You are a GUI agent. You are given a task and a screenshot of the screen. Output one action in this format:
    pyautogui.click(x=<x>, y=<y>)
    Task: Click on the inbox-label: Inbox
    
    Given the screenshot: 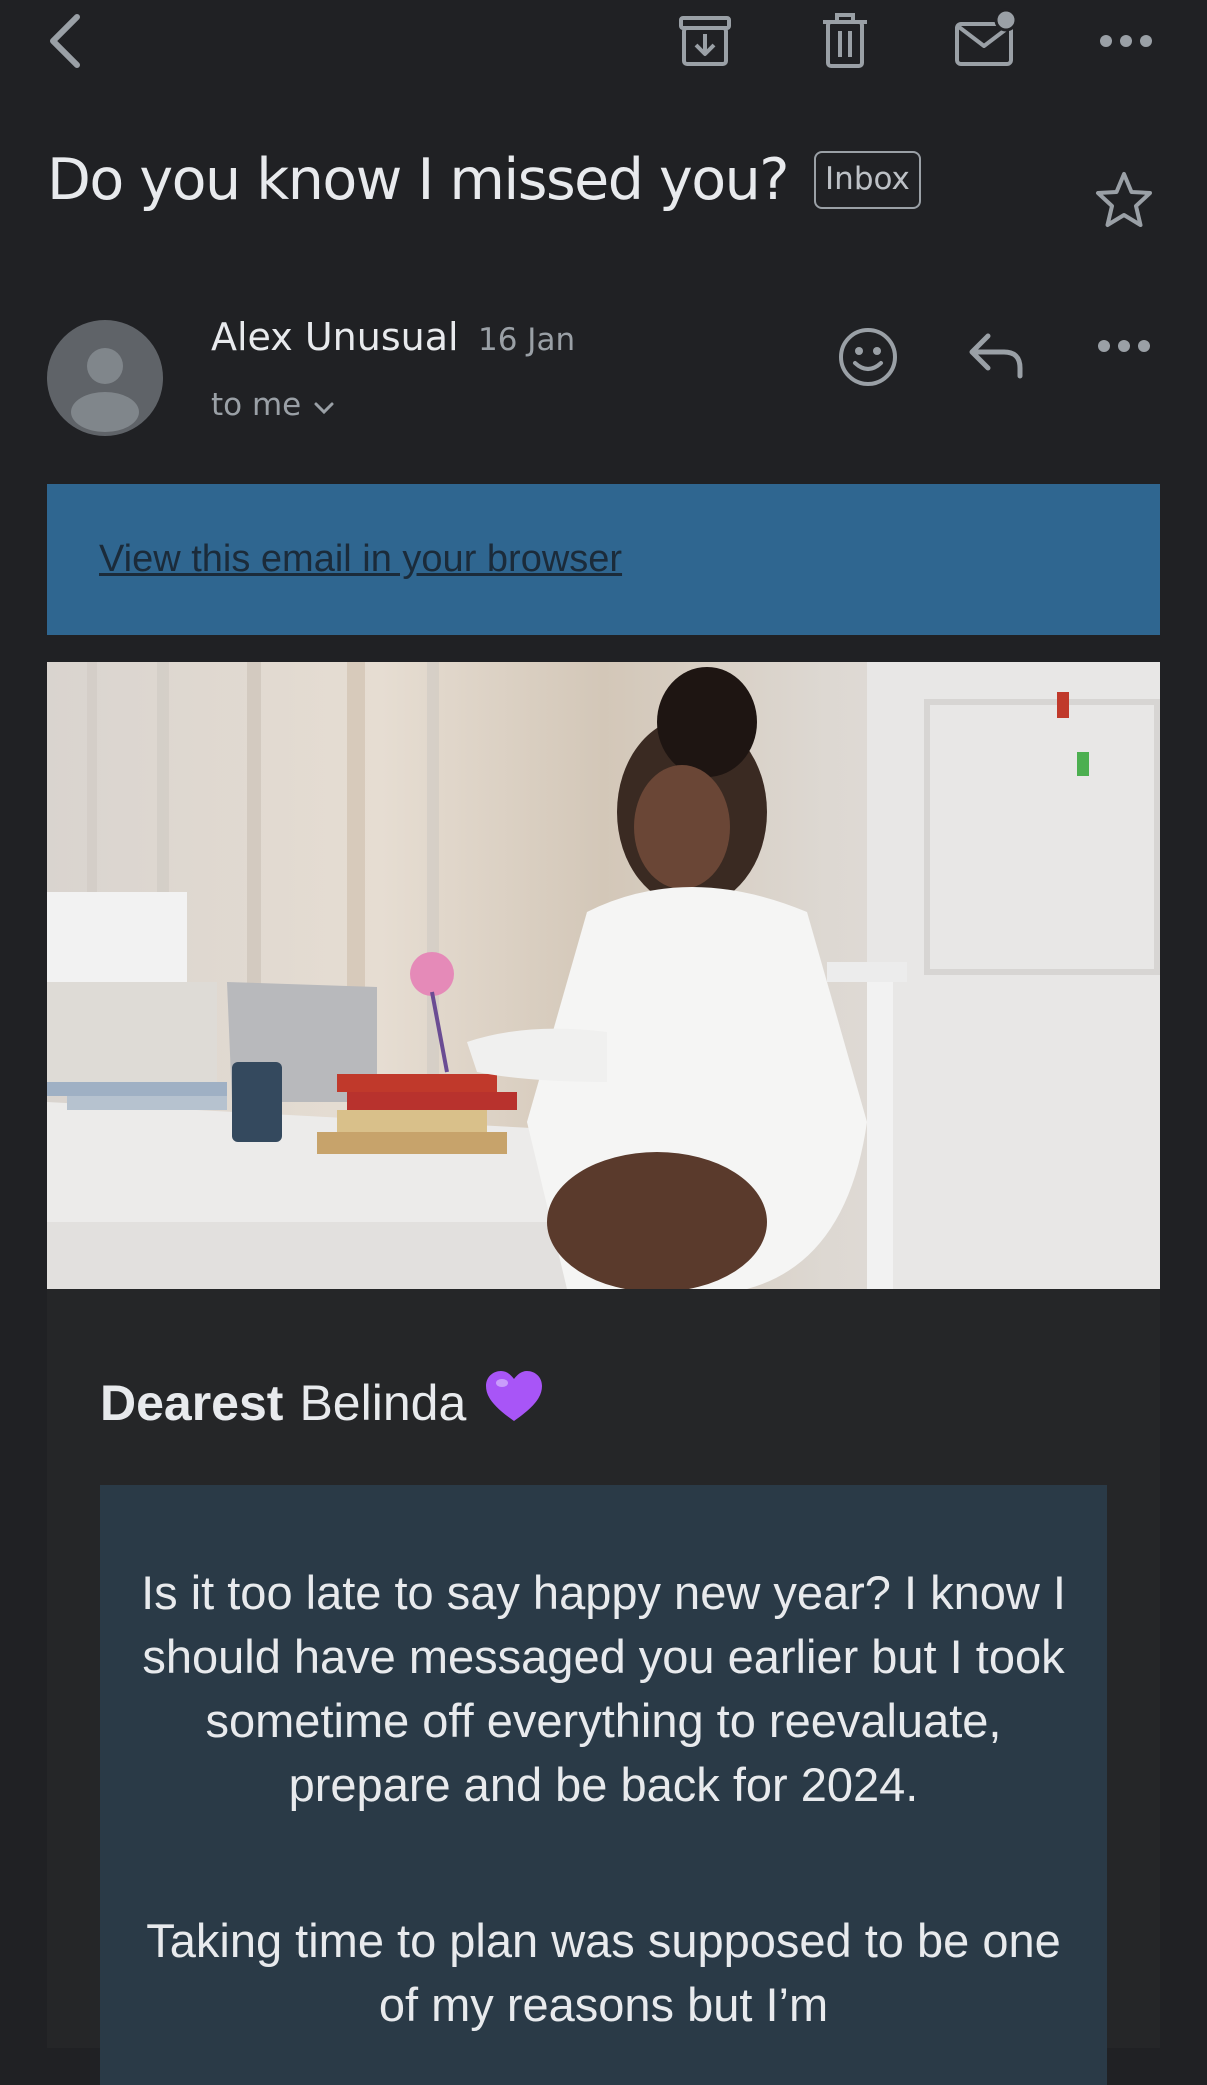 What is the action you would take?
    pyautogui.click(x=867, y=180)
    